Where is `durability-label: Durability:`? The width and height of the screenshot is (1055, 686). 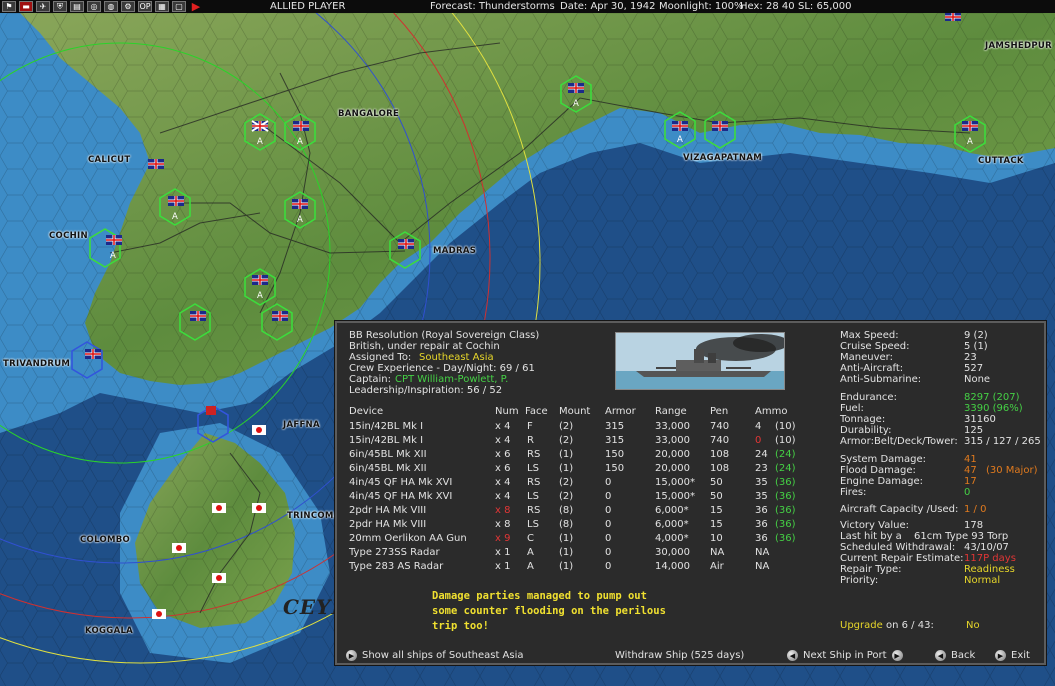
durability-label: Durability: is located at coordinates (866, 430).